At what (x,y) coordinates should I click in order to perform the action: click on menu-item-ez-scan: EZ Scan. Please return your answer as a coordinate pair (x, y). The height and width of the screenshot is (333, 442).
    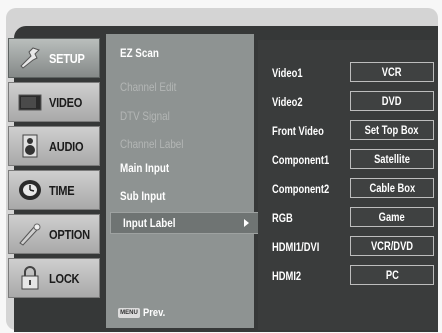
    Looking at the image, I should click on (139, 53).